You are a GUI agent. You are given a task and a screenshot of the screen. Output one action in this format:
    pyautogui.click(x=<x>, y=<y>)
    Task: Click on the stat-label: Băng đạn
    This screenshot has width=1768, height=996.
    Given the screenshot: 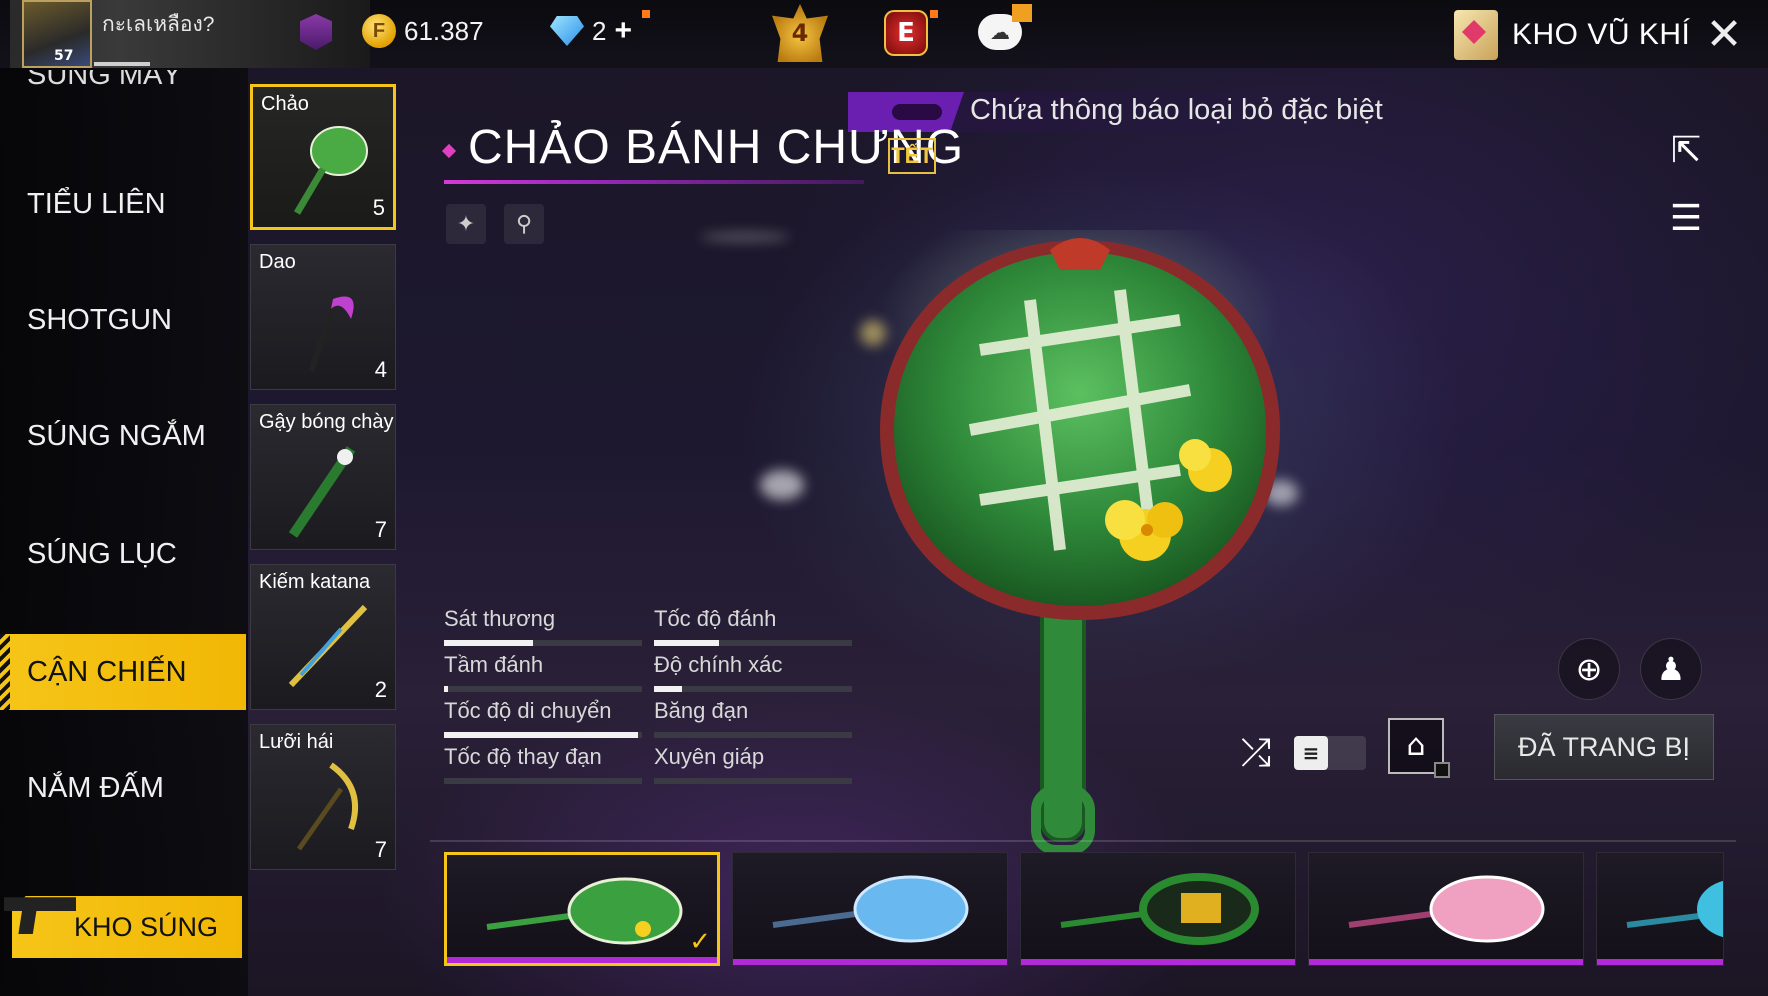 What is the action you would take?
    pyautogui.click(x=701, y=710)
    